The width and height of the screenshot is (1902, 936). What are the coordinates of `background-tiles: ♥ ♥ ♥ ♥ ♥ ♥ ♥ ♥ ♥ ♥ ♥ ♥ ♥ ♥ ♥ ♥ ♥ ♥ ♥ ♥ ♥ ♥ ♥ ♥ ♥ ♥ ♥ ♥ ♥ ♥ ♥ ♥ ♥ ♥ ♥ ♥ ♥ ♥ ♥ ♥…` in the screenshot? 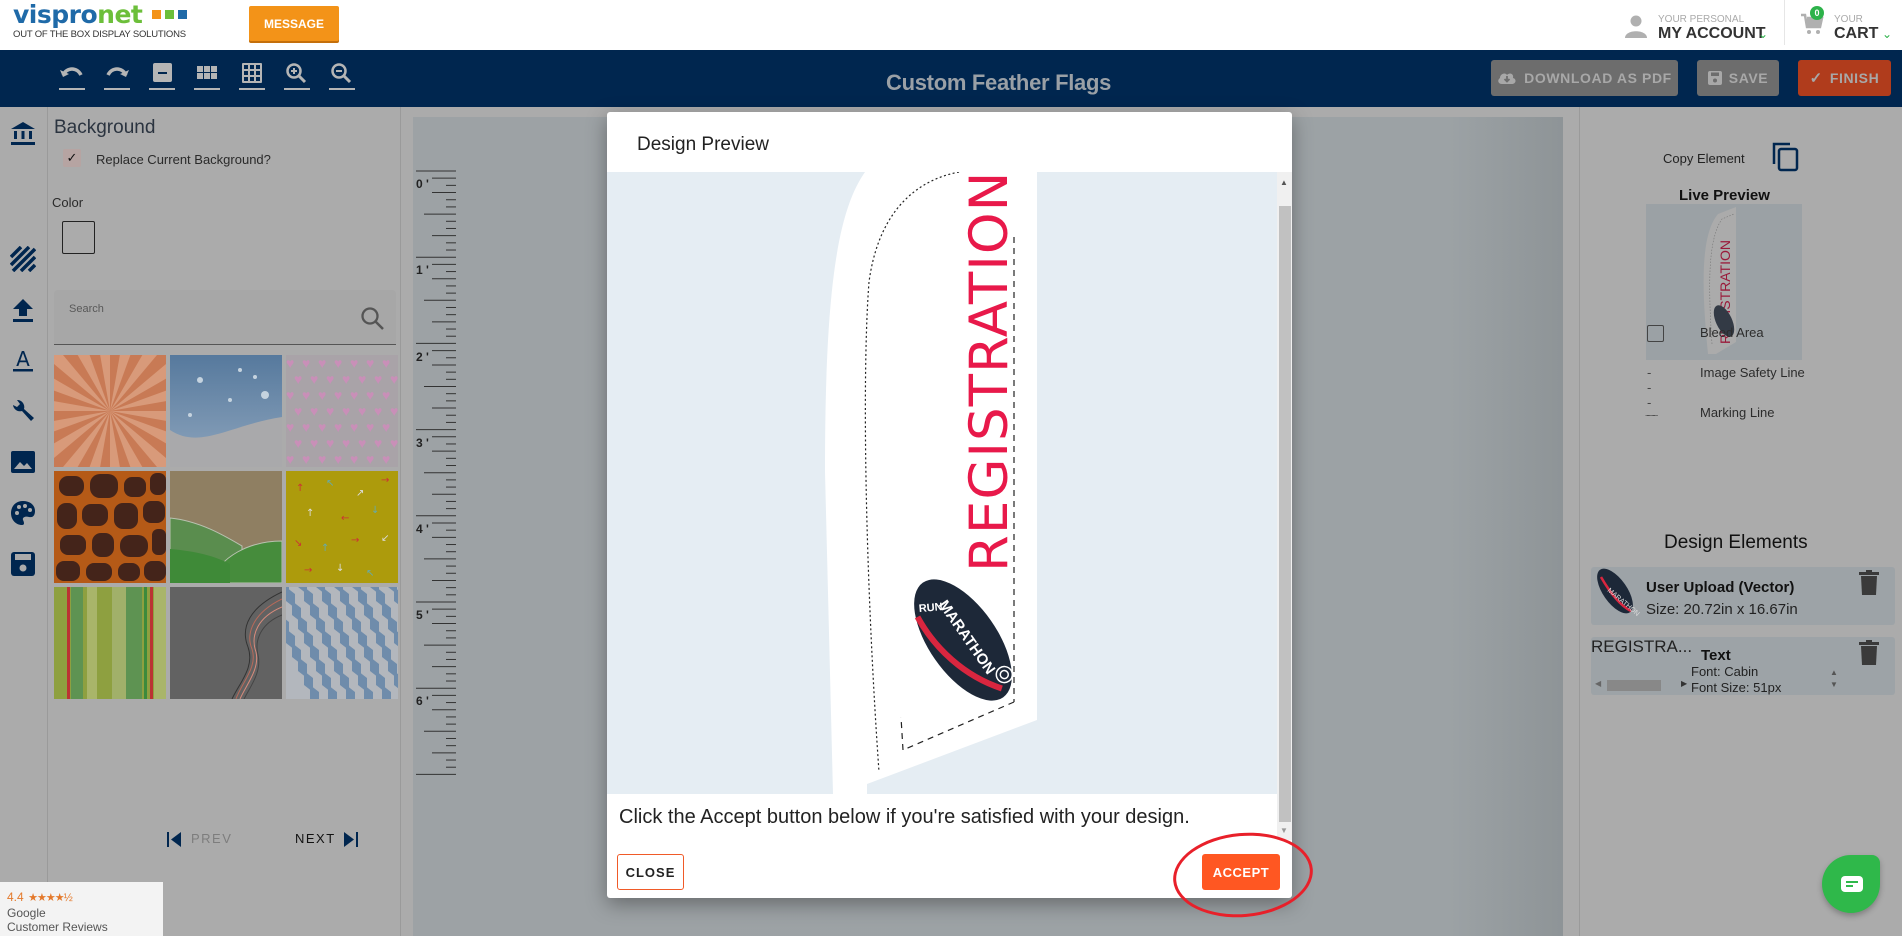 It's located at (226, 527).